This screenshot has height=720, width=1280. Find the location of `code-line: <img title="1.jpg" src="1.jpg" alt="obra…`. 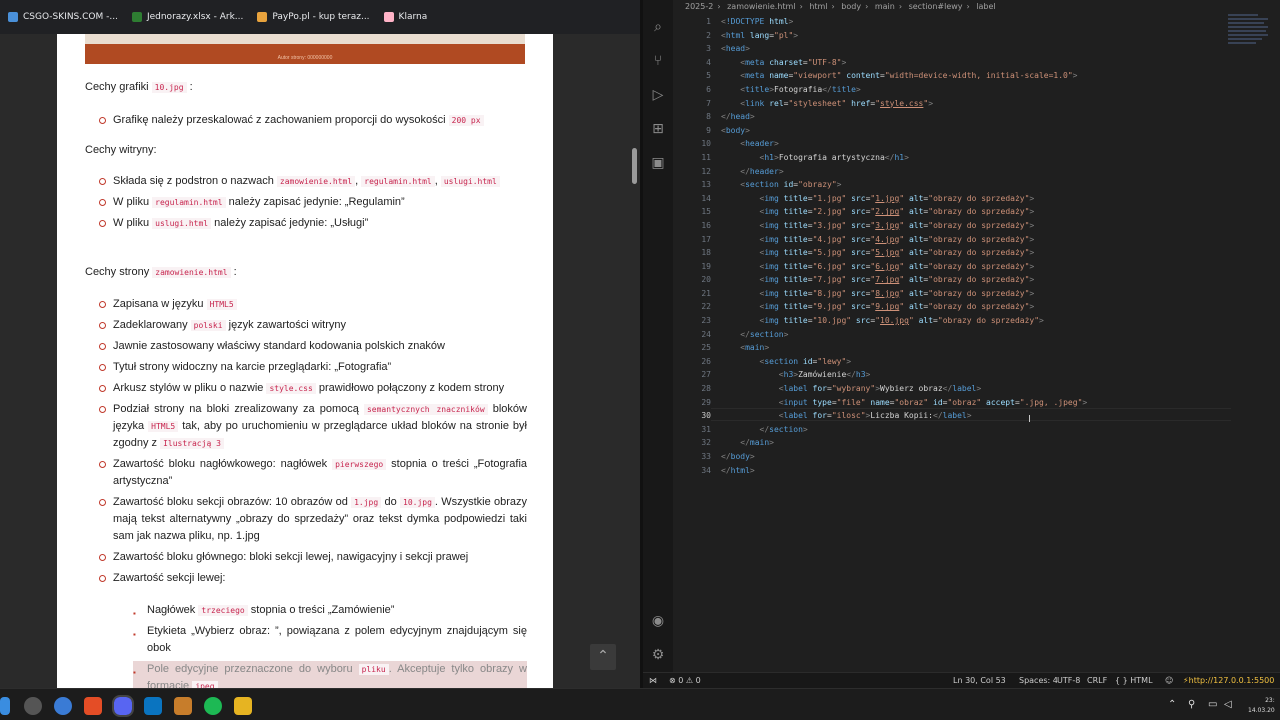

code-line: <img title="1.jpg" src="1.jpg" alt="obra… is located at coordinates (971, 199).